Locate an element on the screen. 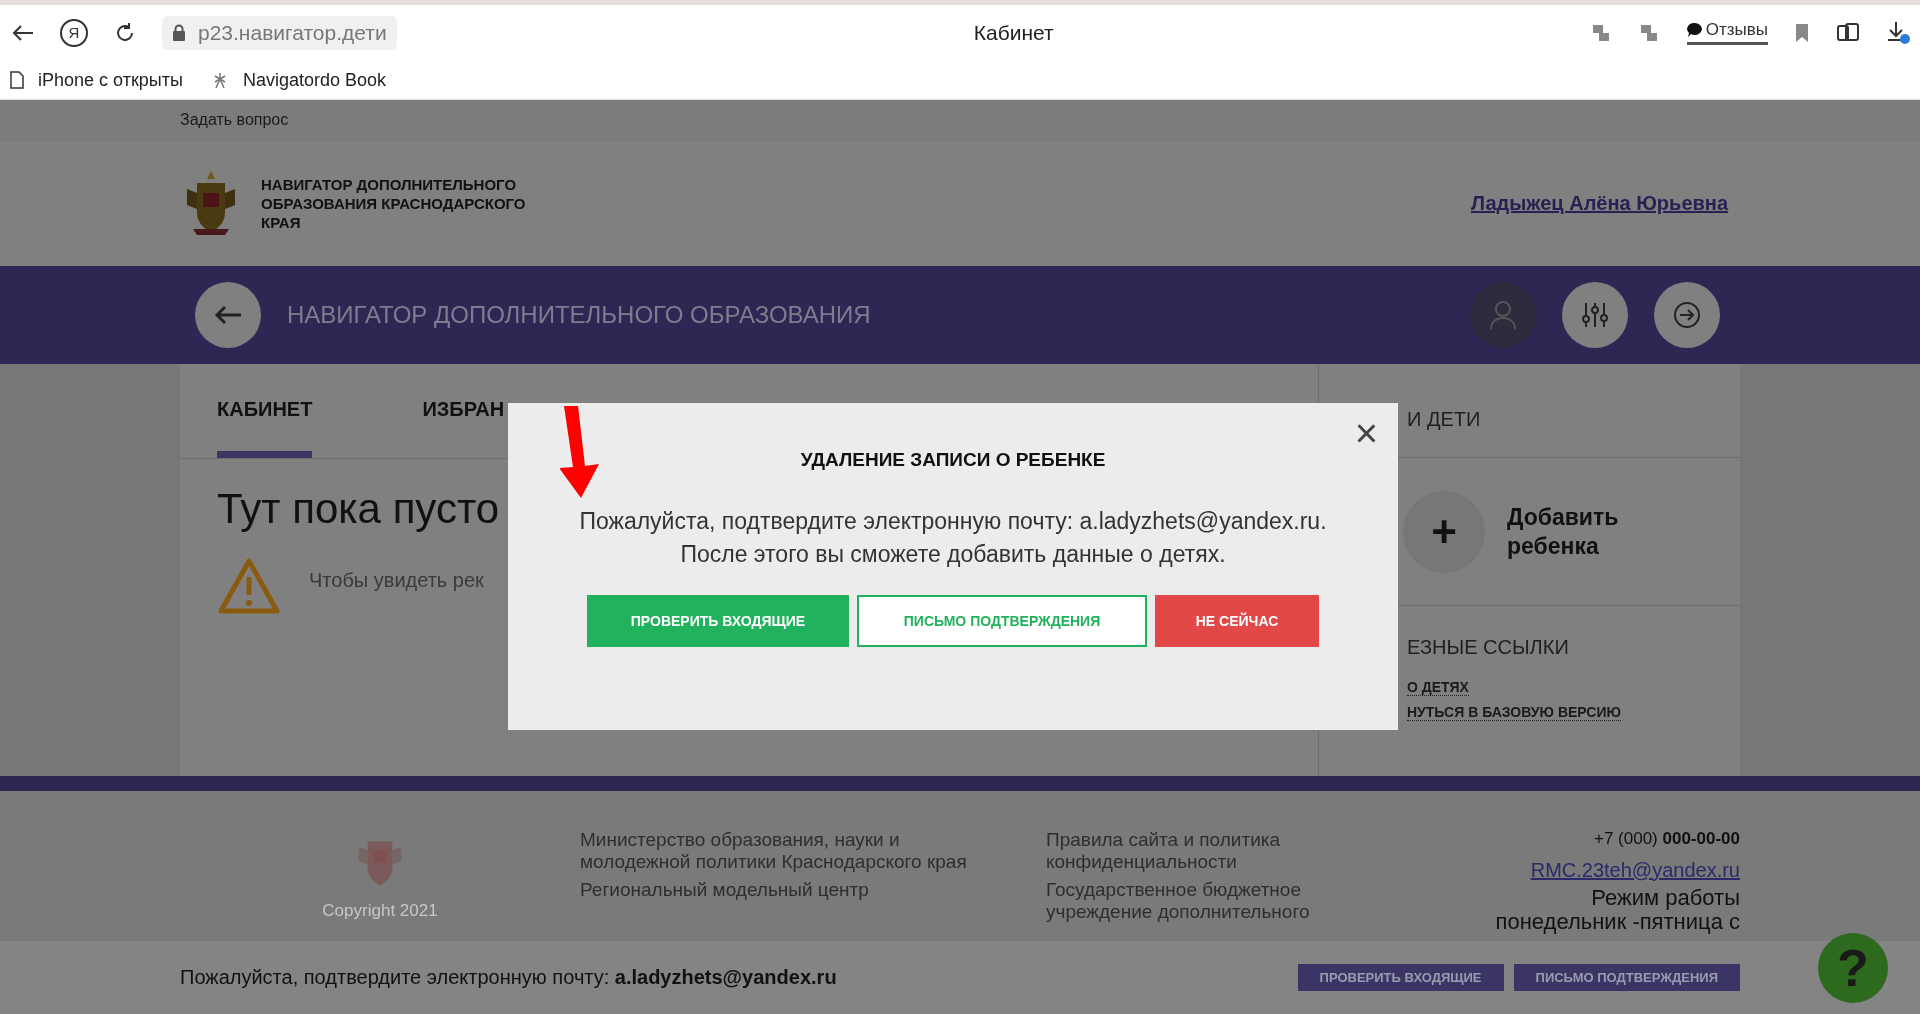 Image resolution: width=1920 pixels, height=1014 pixels. back-arrow-icon is located at coordinates (228, 315).